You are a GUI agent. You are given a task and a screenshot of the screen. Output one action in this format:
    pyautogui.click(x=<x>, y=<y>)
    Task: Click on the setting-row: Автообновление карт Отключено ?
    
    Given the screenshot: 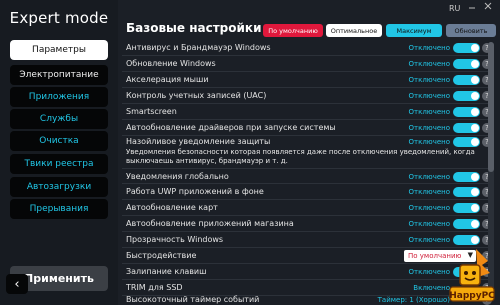 What is the action you would take?
    pyautogui.click(x=308, y=208)
    